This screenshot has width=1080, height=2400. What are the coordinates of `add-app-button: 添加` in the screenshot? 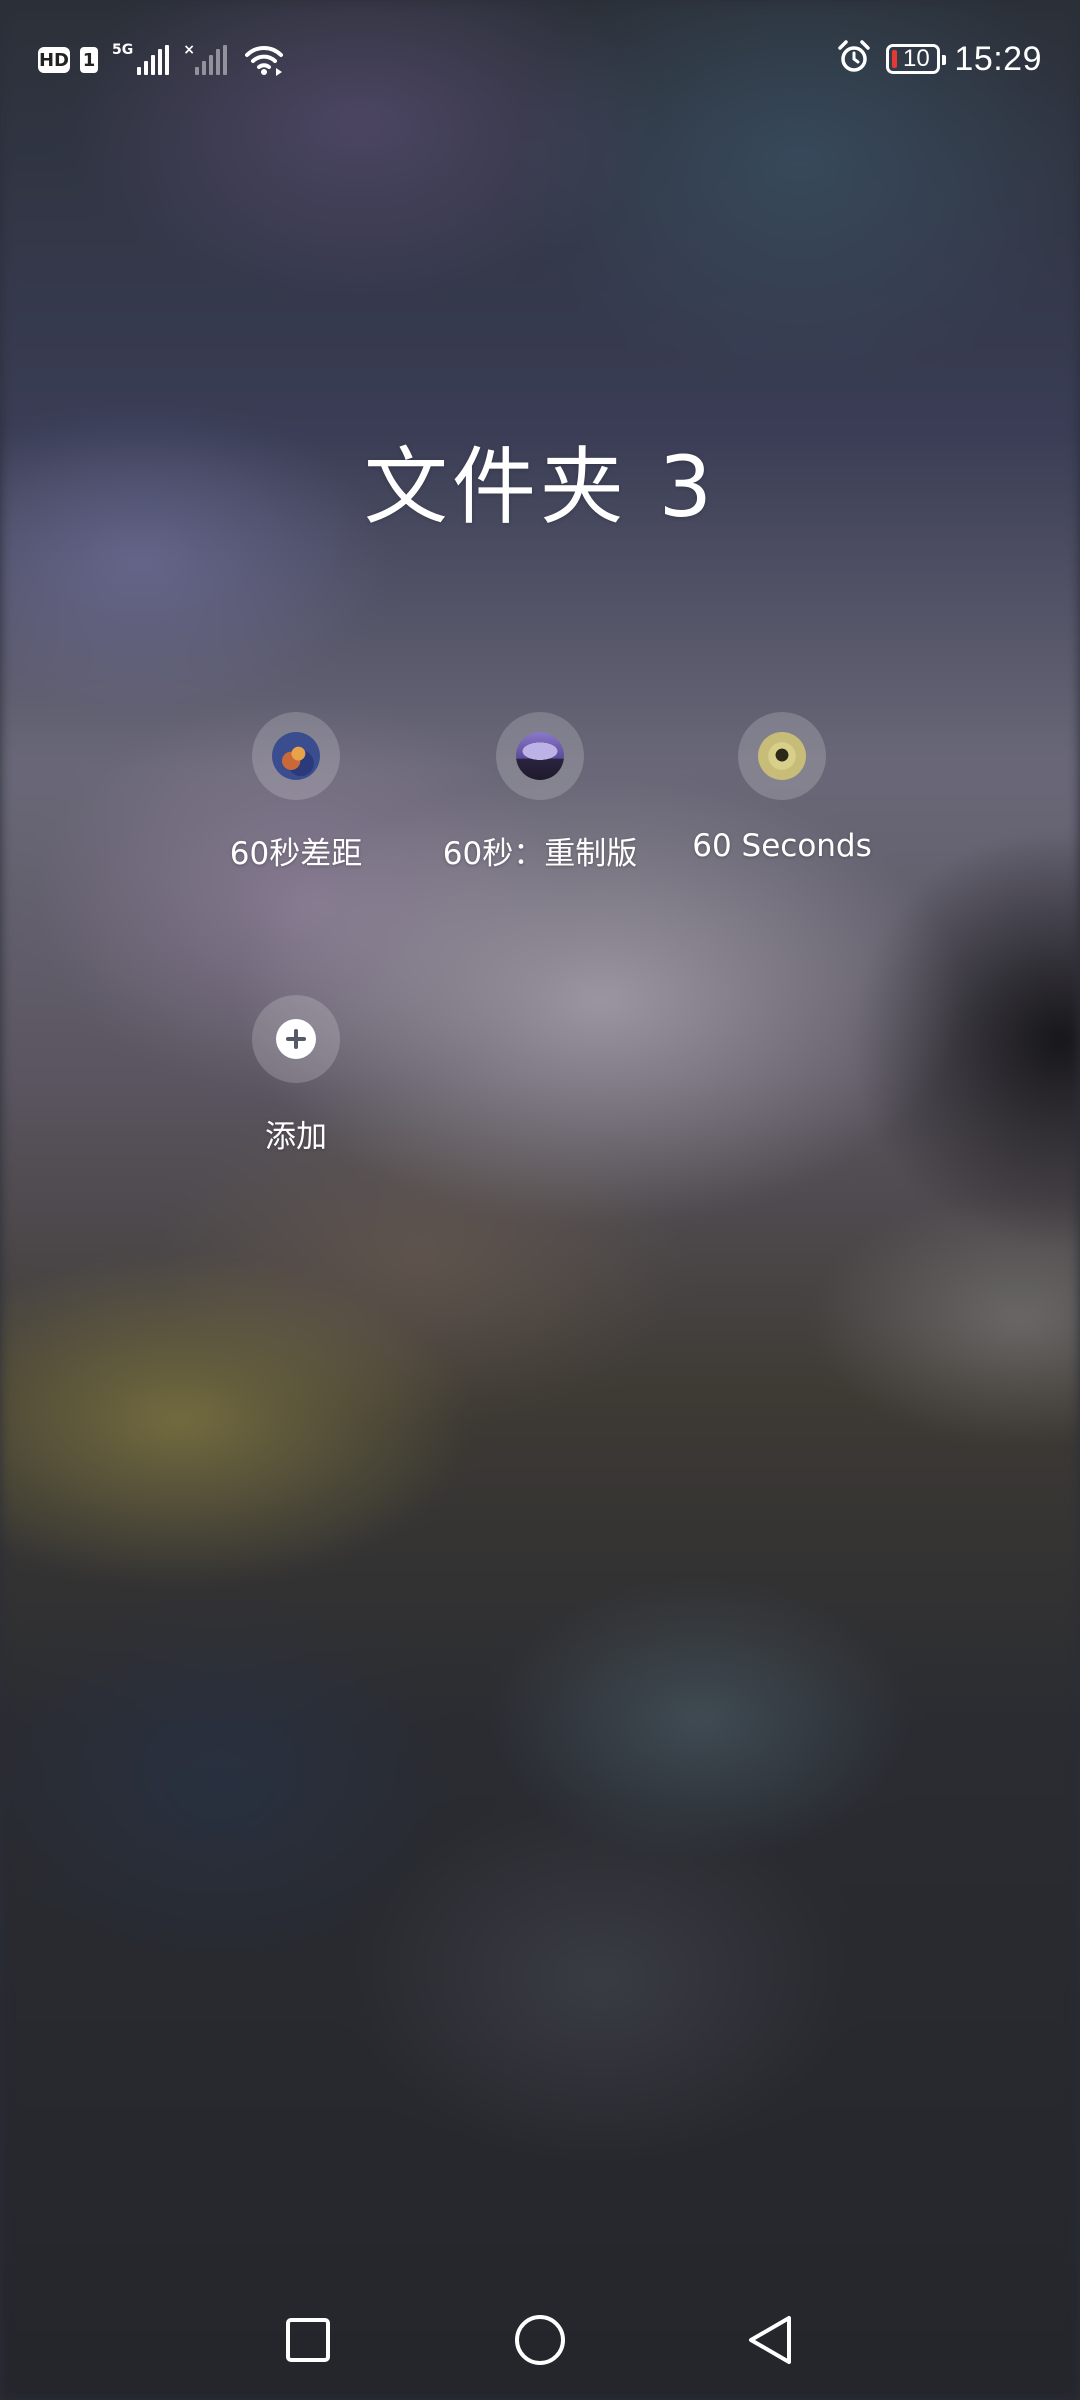 It's located at (296, 1075).